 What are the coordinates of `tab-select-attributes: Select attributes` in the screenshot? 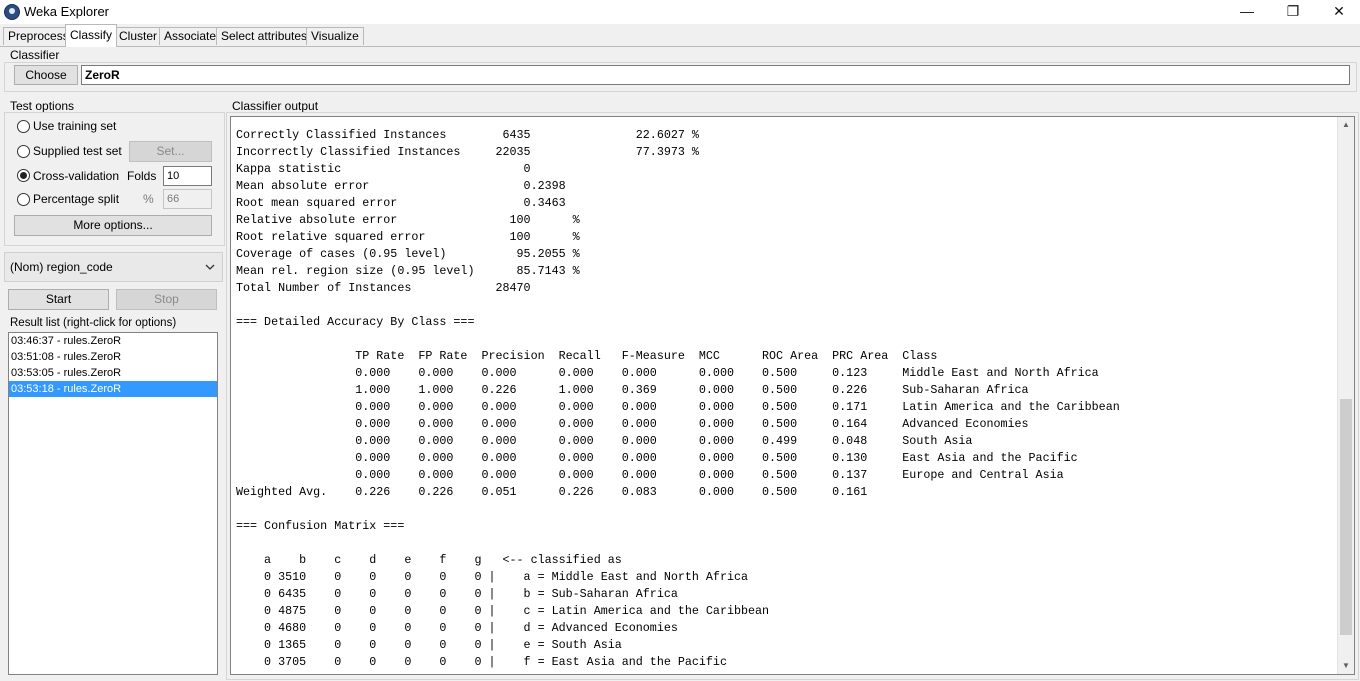 It's located at (264, 36).